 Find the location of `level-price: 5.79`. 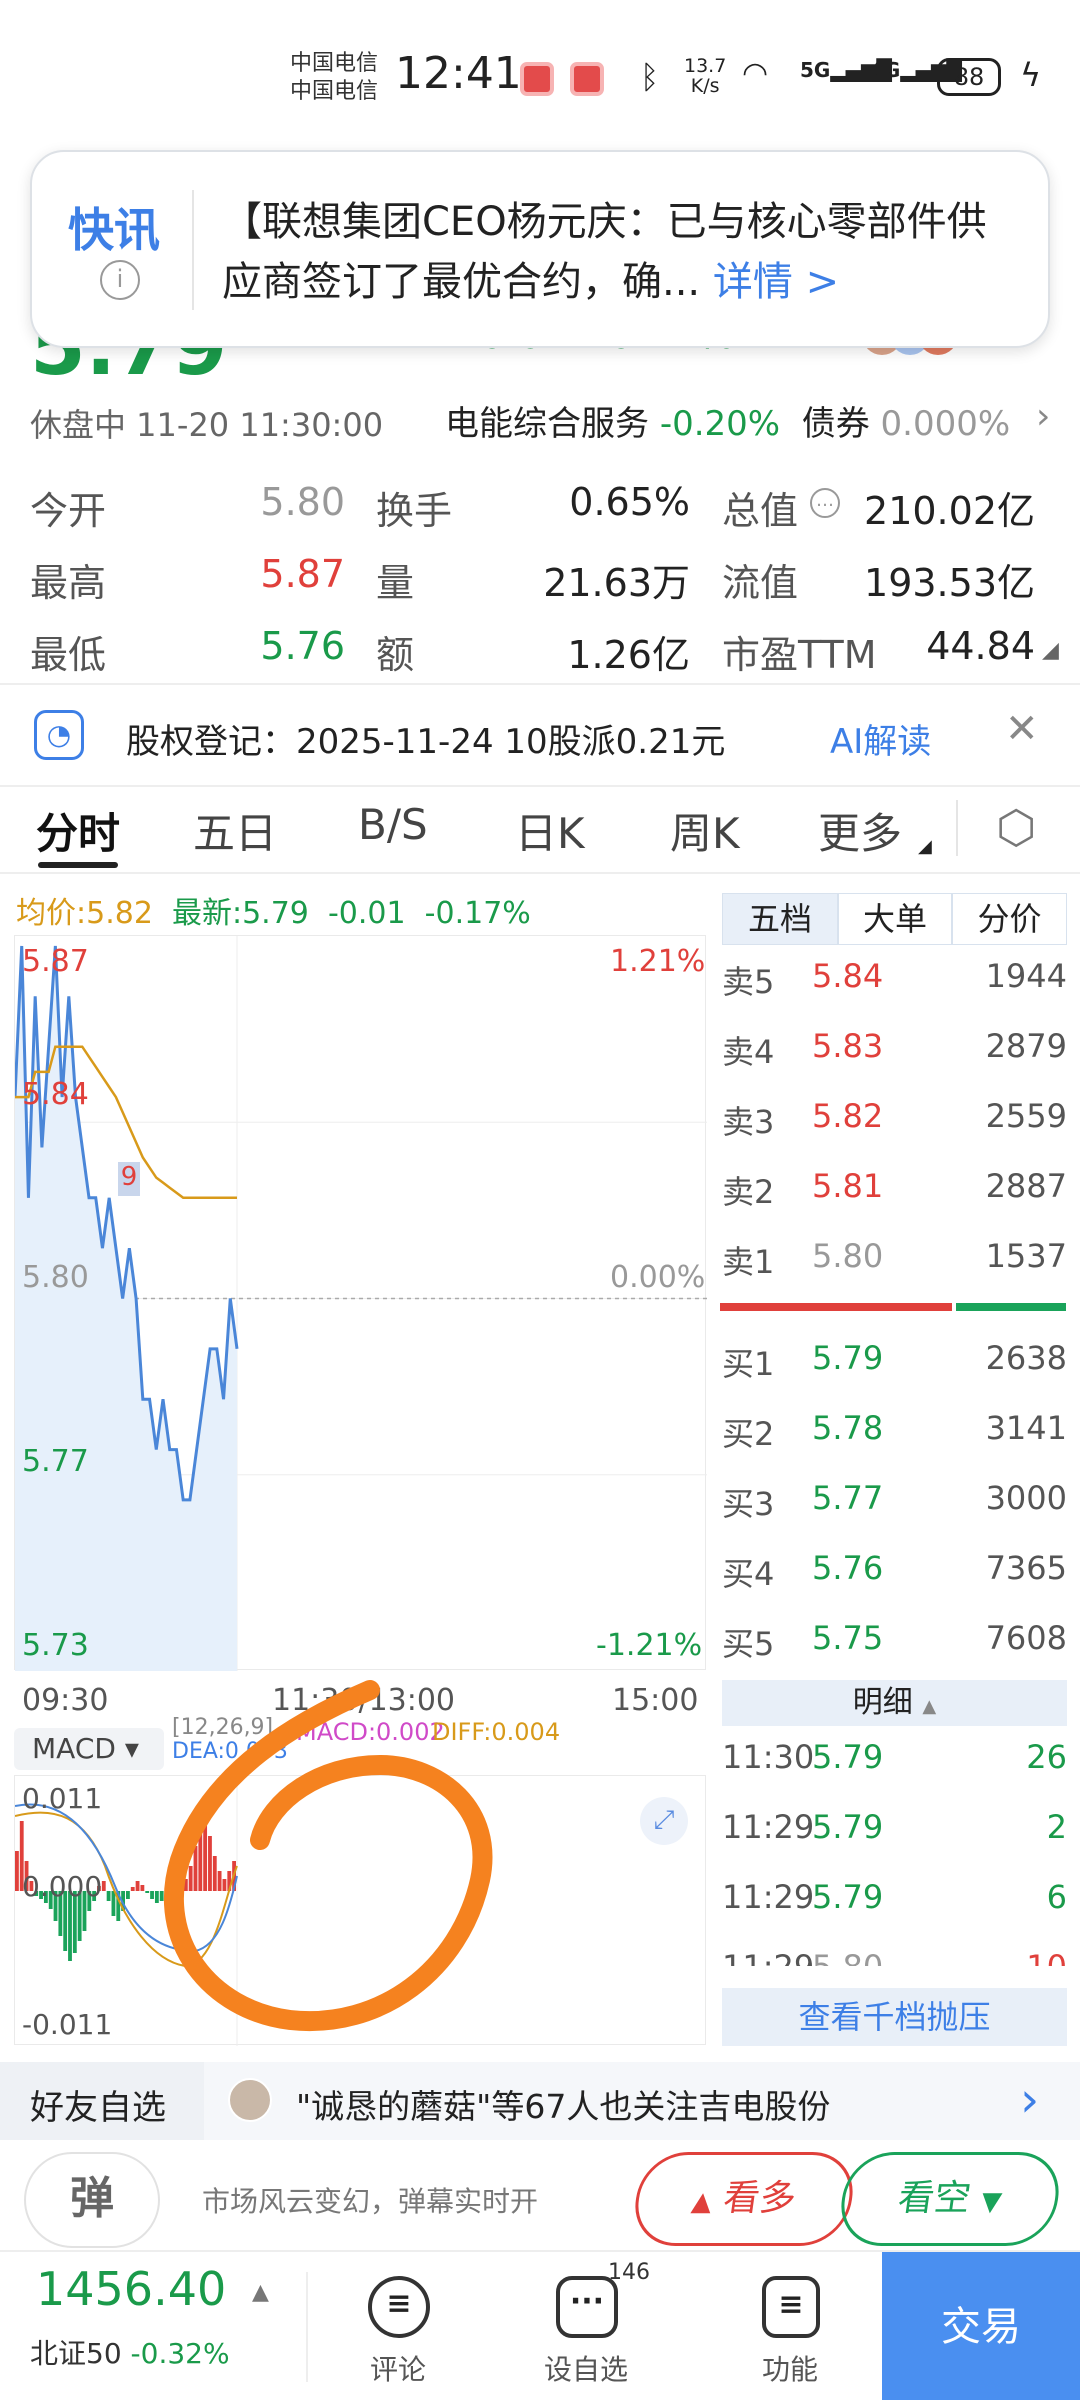

level-price: 5.79 is located at coordinates (848, 1358).